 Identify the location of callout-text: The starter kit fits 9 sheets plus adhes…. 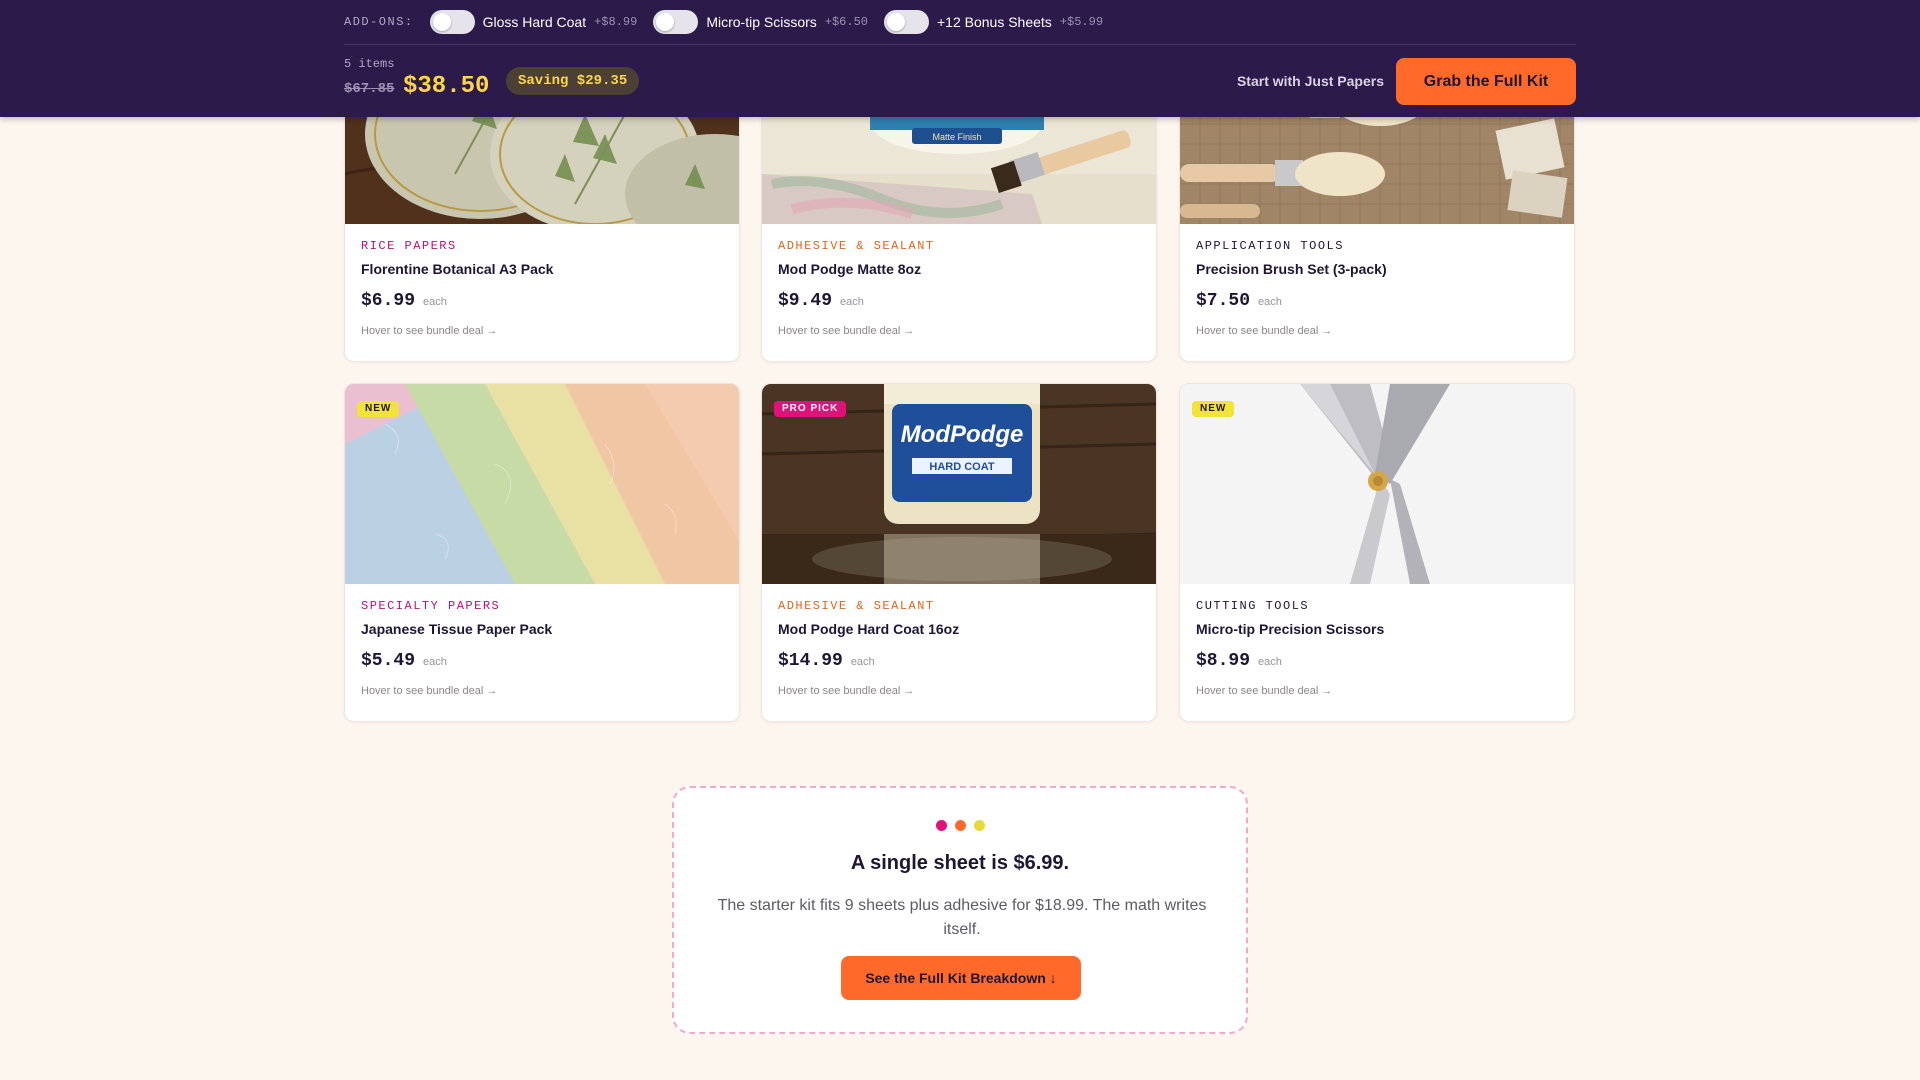
(962, 917).